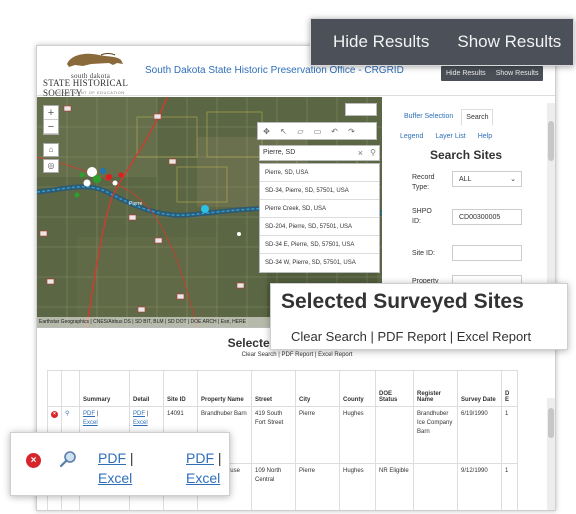  I want to click on results-links: Clear Search | PDF Report | Excel Report, so click(297, 355).